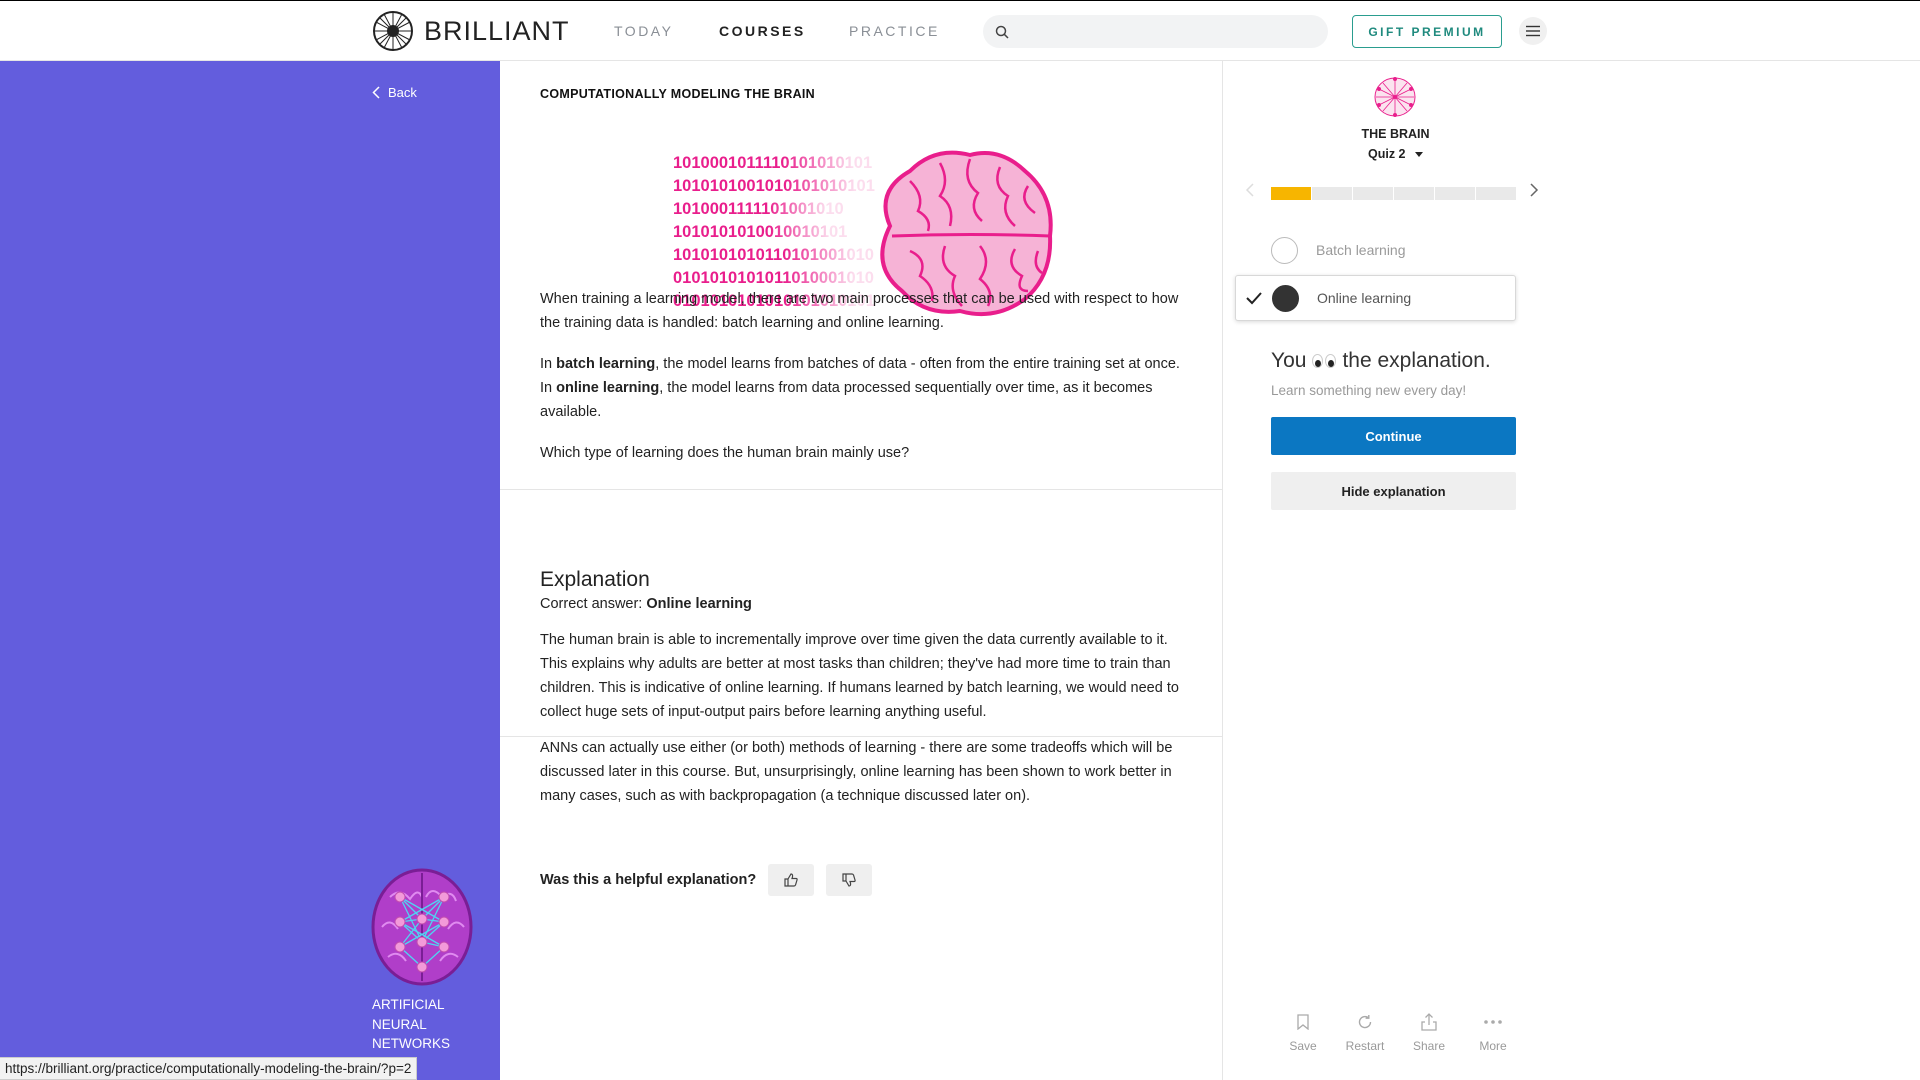 The image size is (1920, 1080). I want to click on radio-button-selected, so click(1285, 298).